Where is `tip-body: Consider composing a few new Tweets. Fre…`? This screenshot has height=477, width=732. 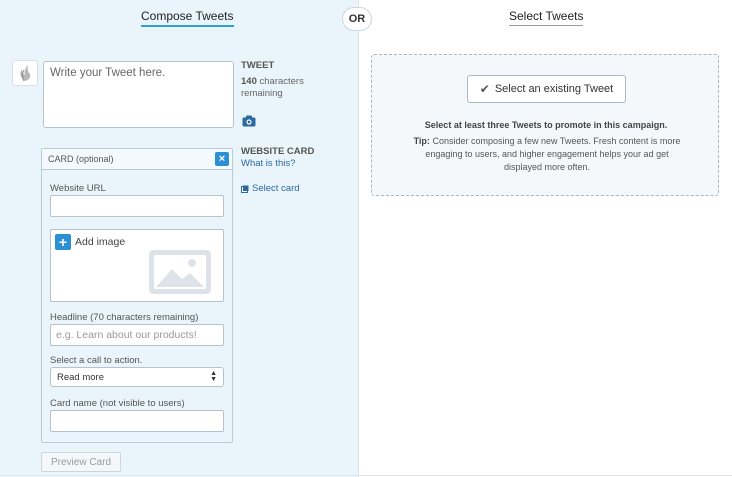 tip-body: Consider composing a few new Tweets. Fre… is located at coordinates (553, 154).